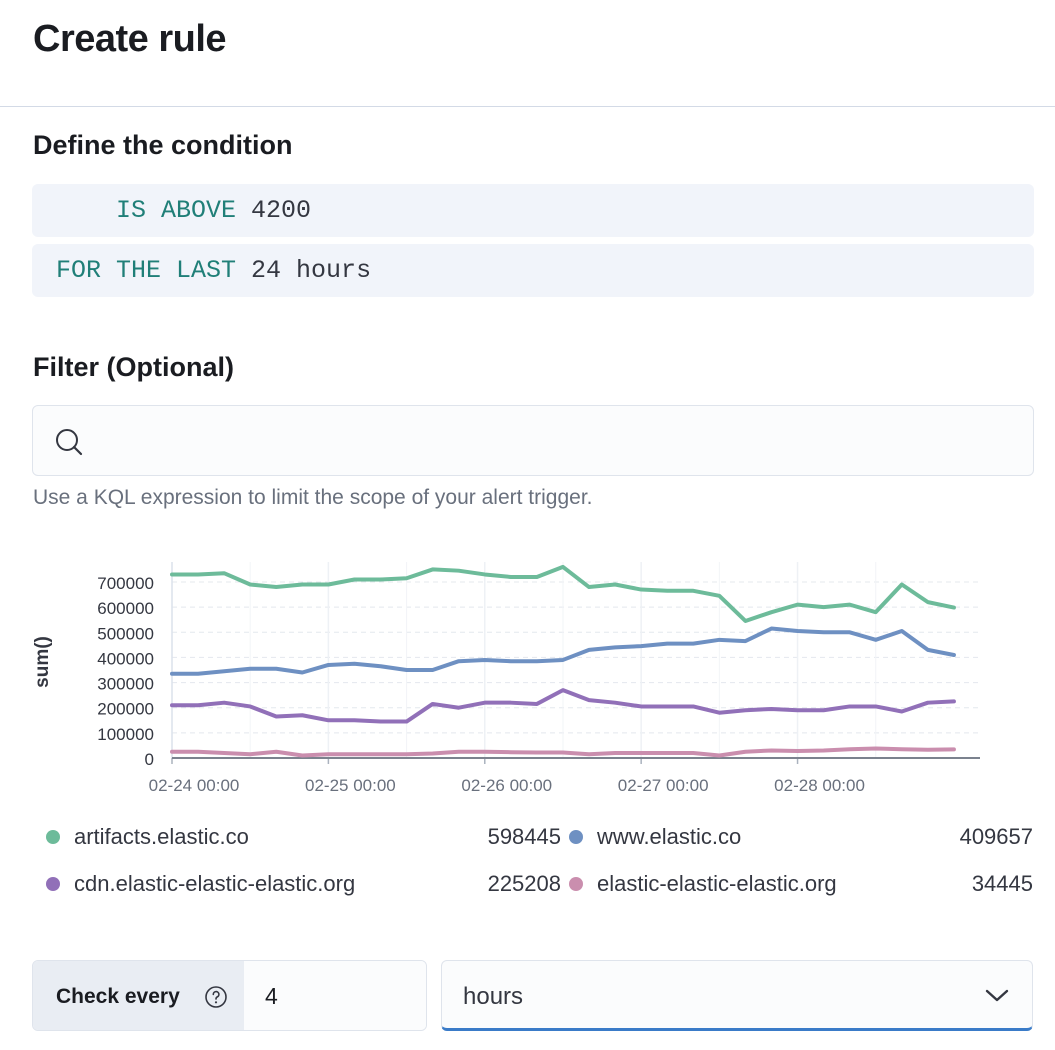 This screenshot has height=1050, width=1055. Describe the element at coordinates (281, 210) in the screenshot. I see `threshold-value: 4200` at that location.